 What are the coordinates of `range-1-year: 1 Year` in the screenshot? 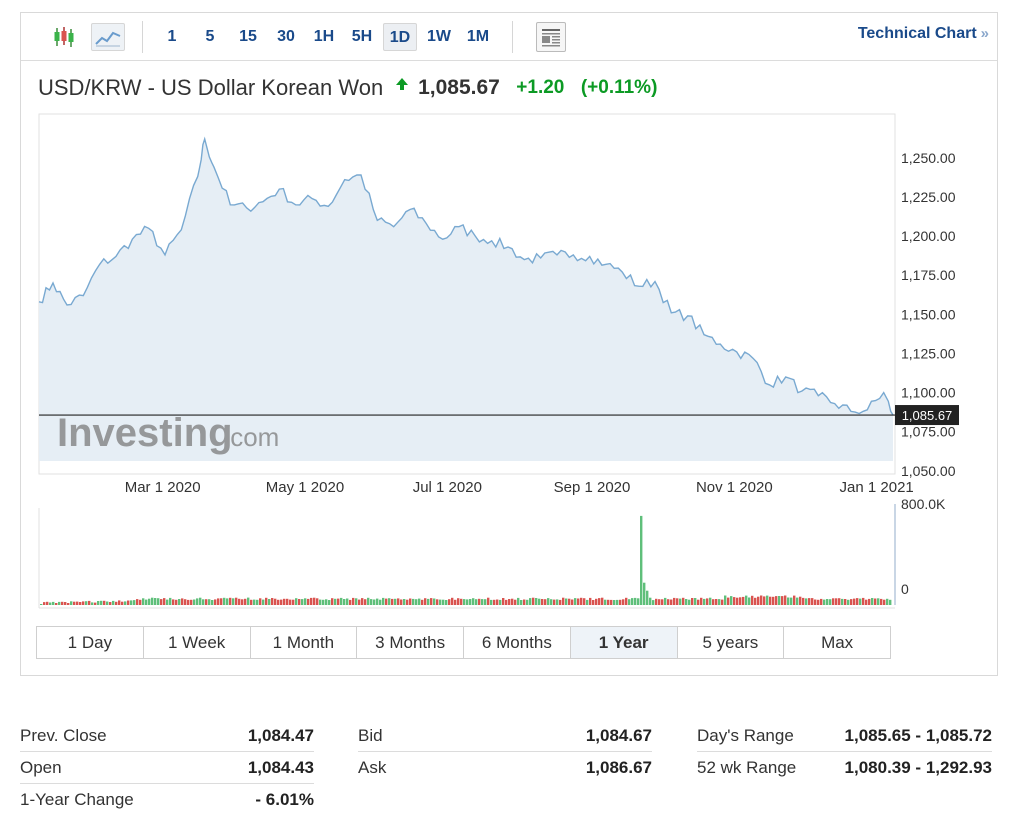 It's located at (624, 642).